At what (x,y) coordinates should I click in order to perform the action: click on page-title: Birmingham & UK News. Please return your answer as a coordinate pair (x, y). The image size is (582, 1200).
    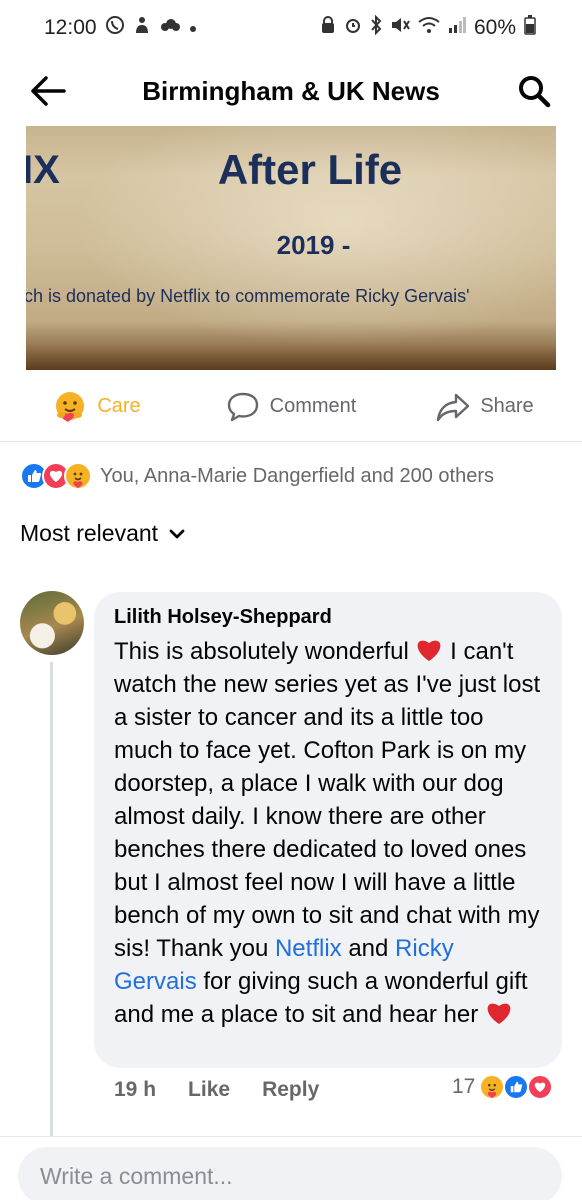
    Looking at the image, I should click on (291, 90).